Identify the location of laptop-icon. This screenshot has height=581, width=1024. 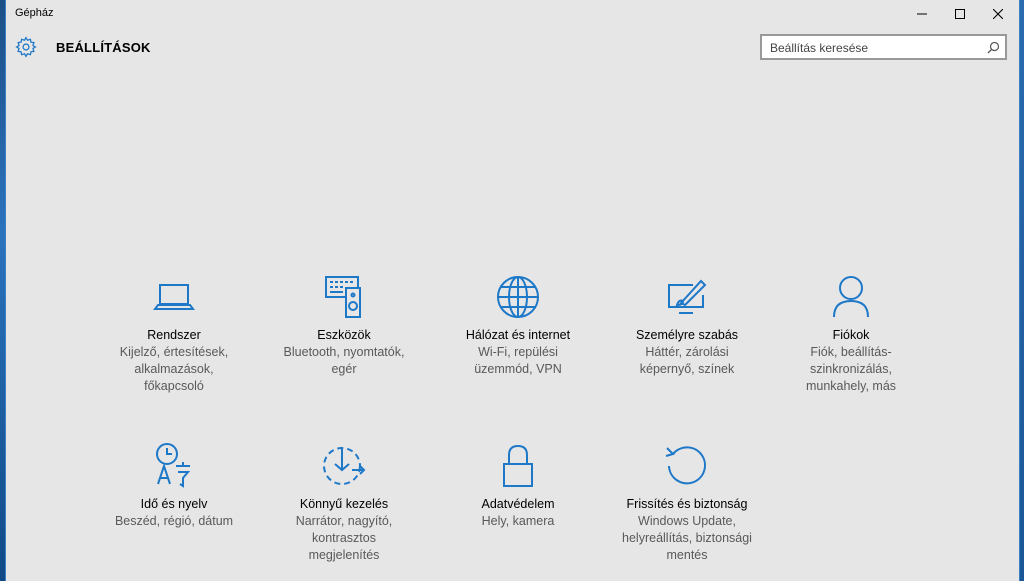
(174, 297).